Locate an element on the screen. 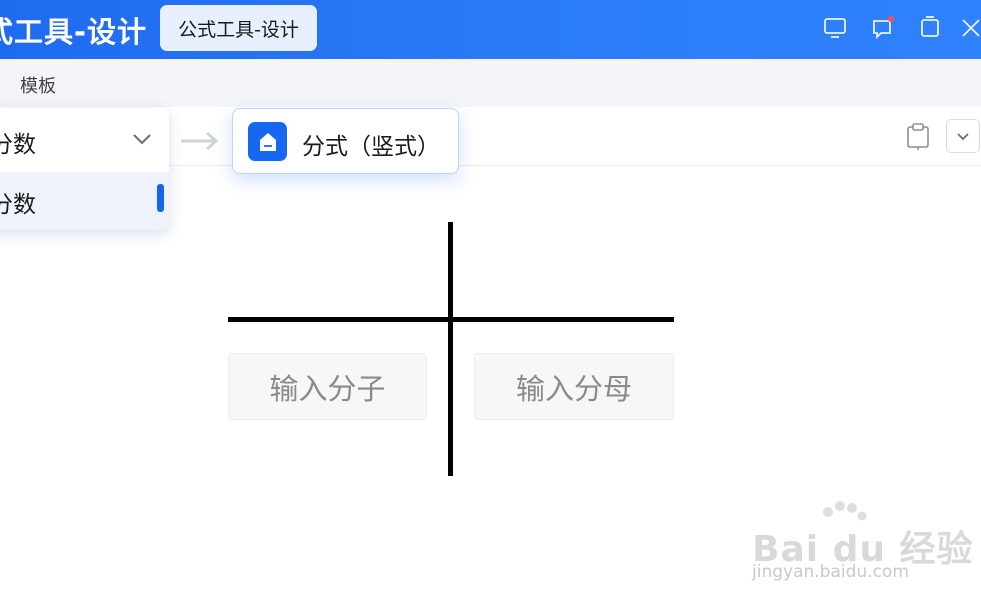  template-chip-vertical-fraction: 分式（竖式） is located at coordinates (345, 141).